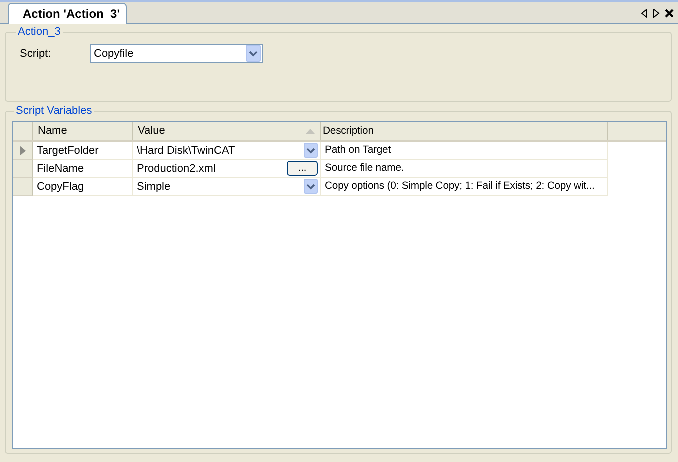 Image resolution: width=678 pixels, height=462 pixels. I want to click on close-icon, so click(669, 13).